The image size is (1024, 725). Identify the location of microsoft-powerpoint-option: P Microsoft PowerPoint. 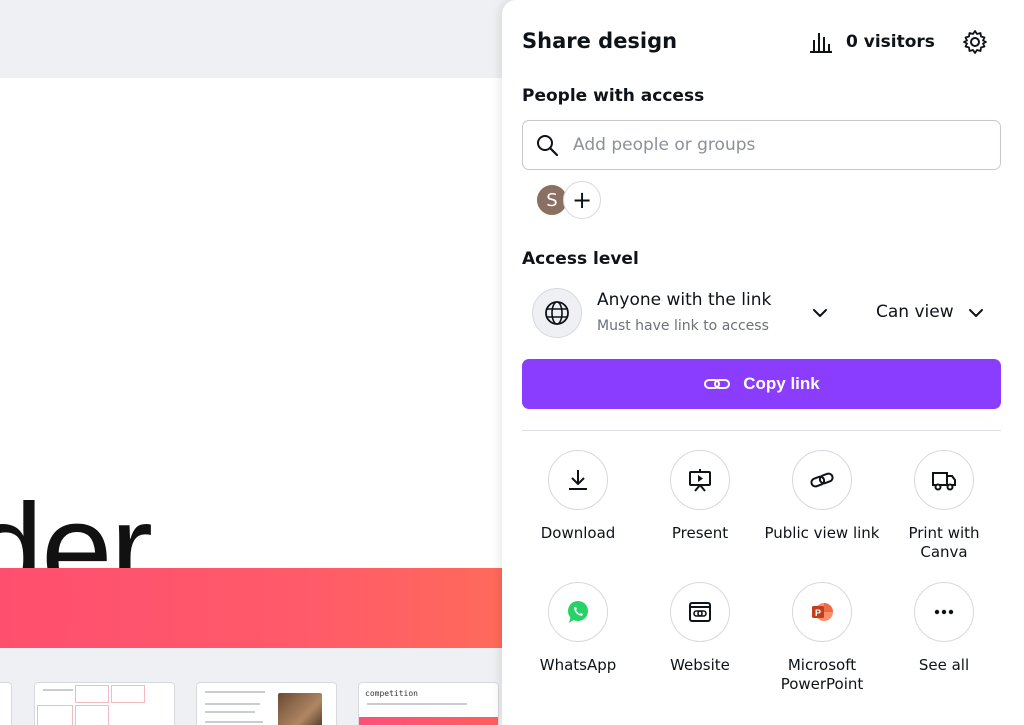
(822, 638).